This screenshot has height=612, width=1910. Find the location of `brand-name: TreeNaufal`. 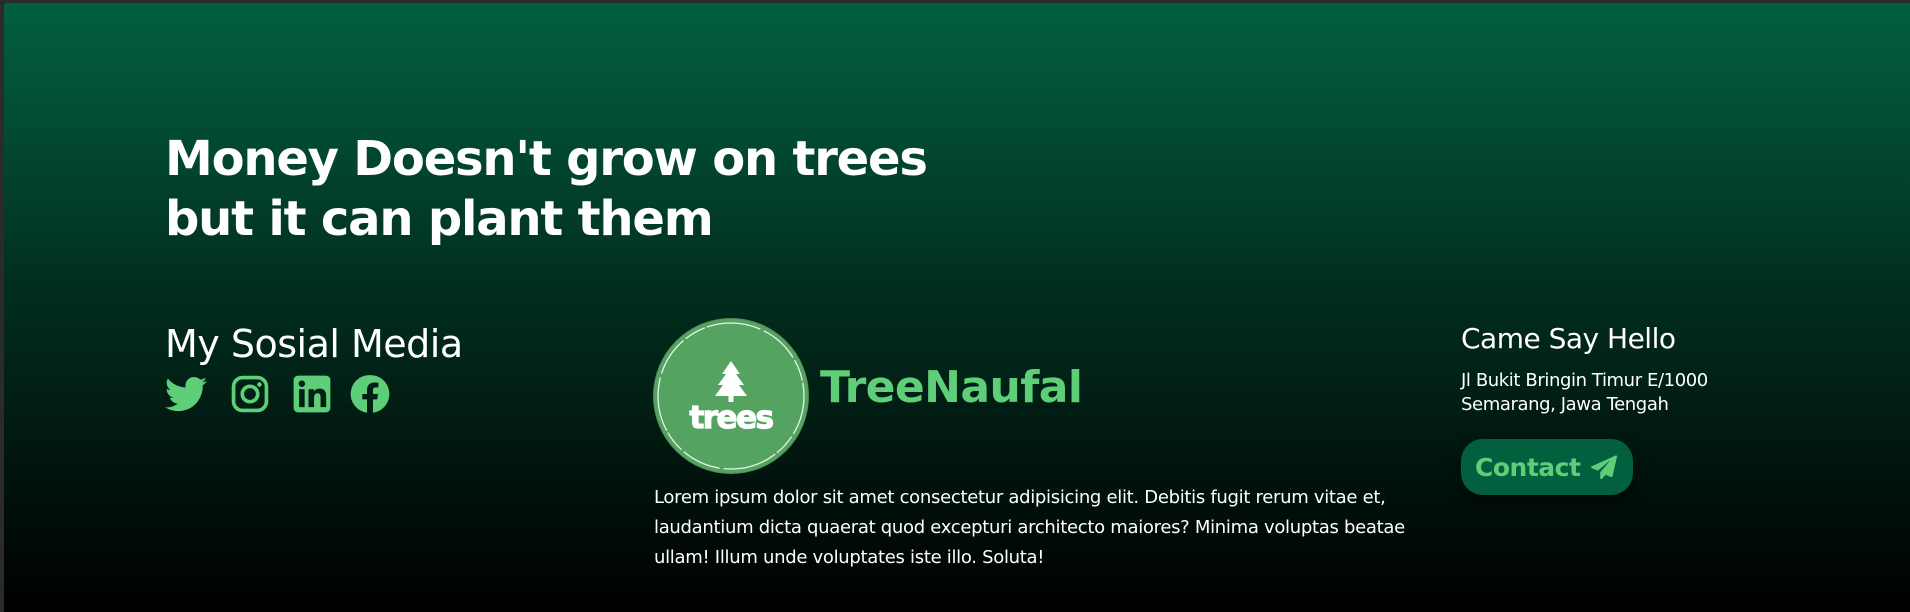

brand-name: TreeNaufal is located at coordinates (951, 387).